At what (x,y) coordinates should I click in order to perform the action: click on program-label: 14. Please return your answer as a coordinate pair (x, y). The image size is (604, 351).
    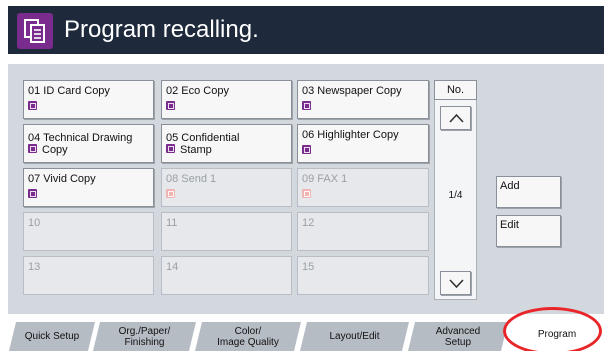
    Looking at the image, I should click on (172, 267).